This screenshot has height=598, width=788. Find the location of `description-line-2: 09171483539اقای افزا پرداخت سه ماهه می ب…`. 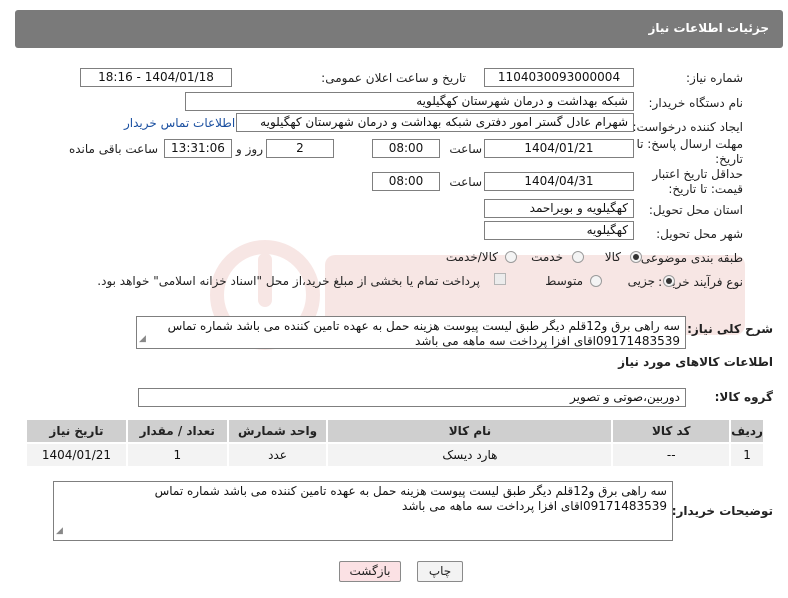

description-line-2: 09171483539اقای افزا پرداخت سه ماهه می ب… is located at coordinates (547, 341).